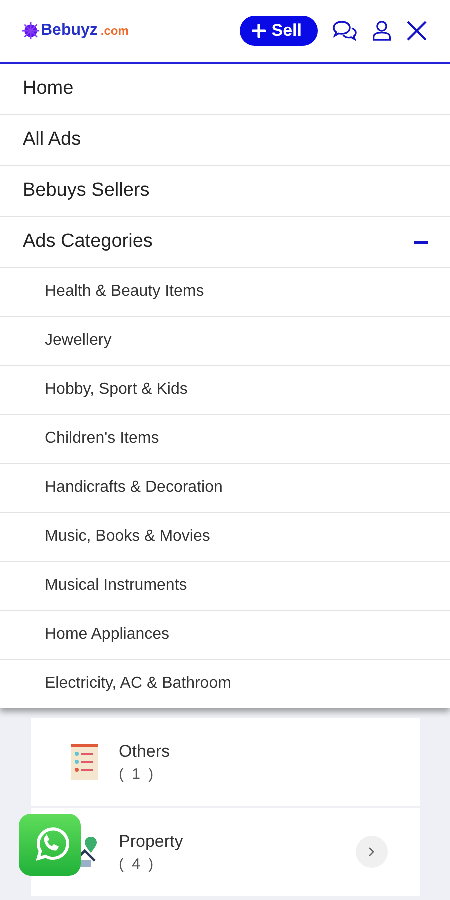 The image size is (450, 900). Describe the element at coordinates (85, 762) in the screenshot. I see `list-icon` at that location.